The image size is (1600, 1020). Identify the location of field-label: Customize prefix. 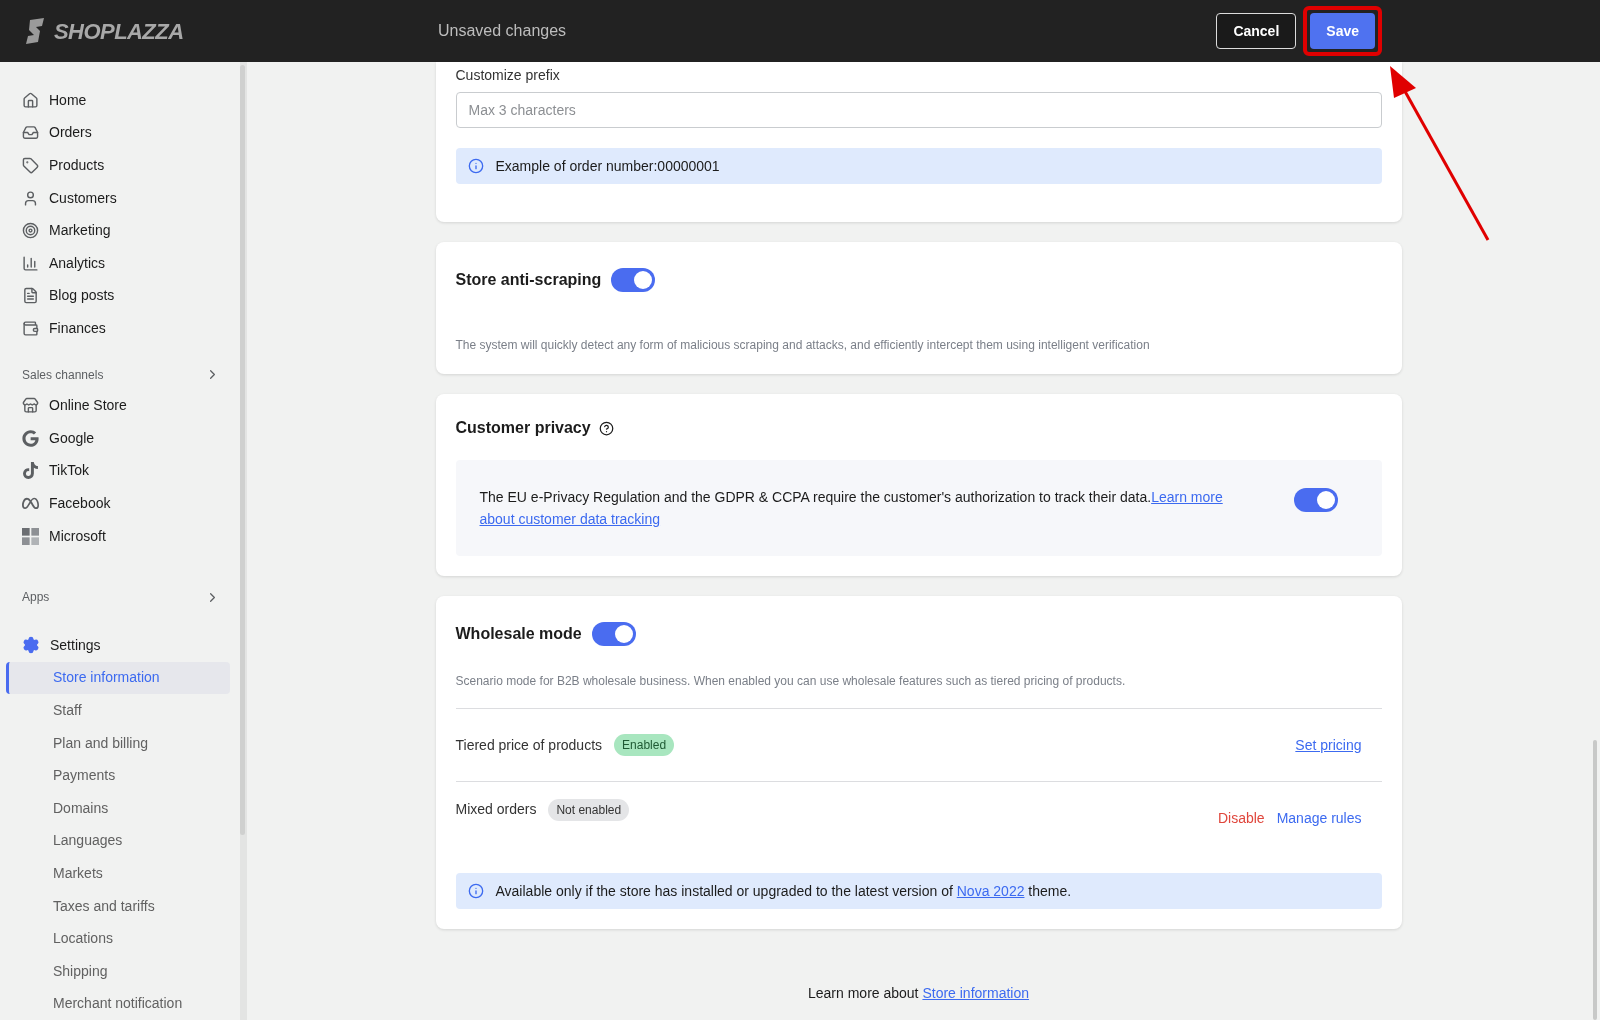
(508, 75).